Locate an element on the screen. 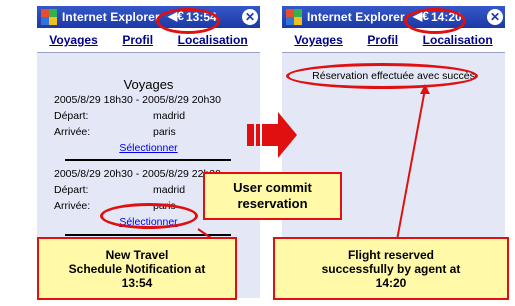  user-commit-callout: User commit reservation is located at coordinates (272, 196).